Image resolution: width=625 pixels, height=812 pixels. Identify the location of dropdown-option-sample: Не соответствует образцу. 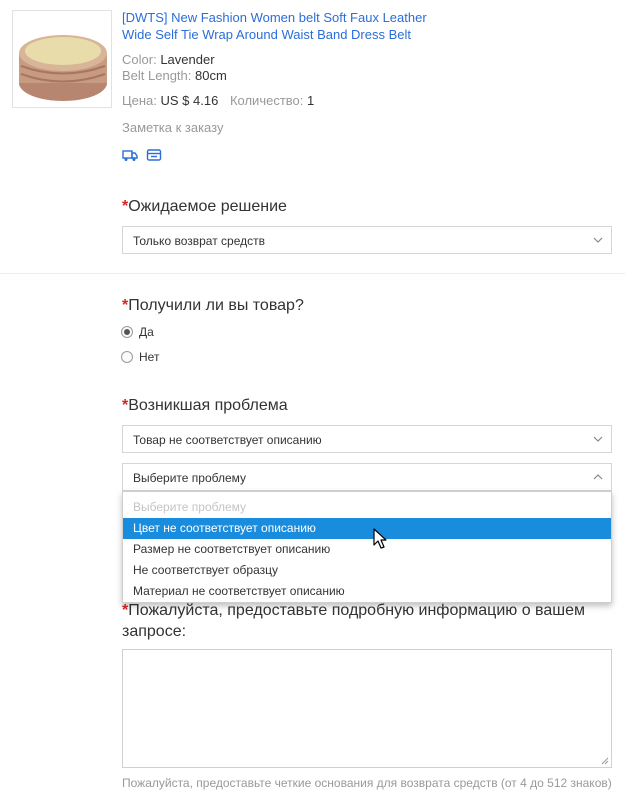
(367, 570).